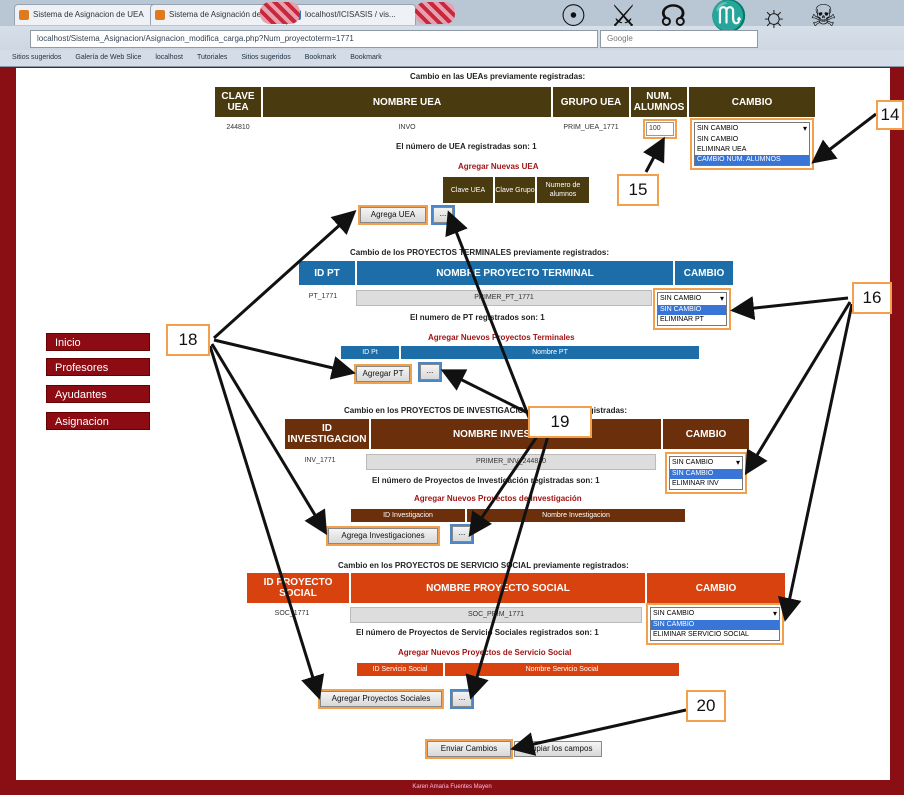 Image resolution: width=904 pixels, height=795 pixels. Describe the element at coordinates (284, 359) in the screenshot. I see `arrow-18-b` at that location.